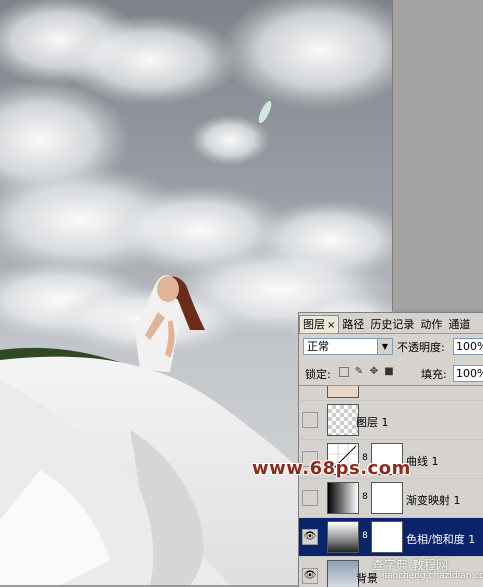 This screenshot has height=587, width=483. I want to click on canvas-pasteboard, so click(437, 155).